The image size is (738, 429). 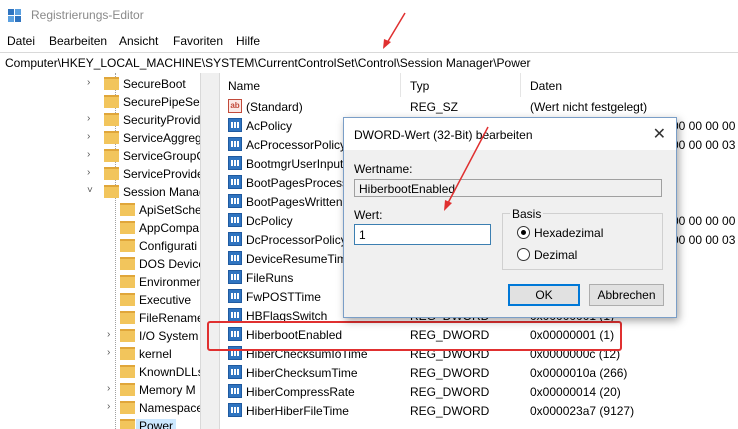 What do you see at coordinates (87, 15) in the screenshot?
I see `window-title: Registrierungs-Editor` at bounding box center [87, 15].